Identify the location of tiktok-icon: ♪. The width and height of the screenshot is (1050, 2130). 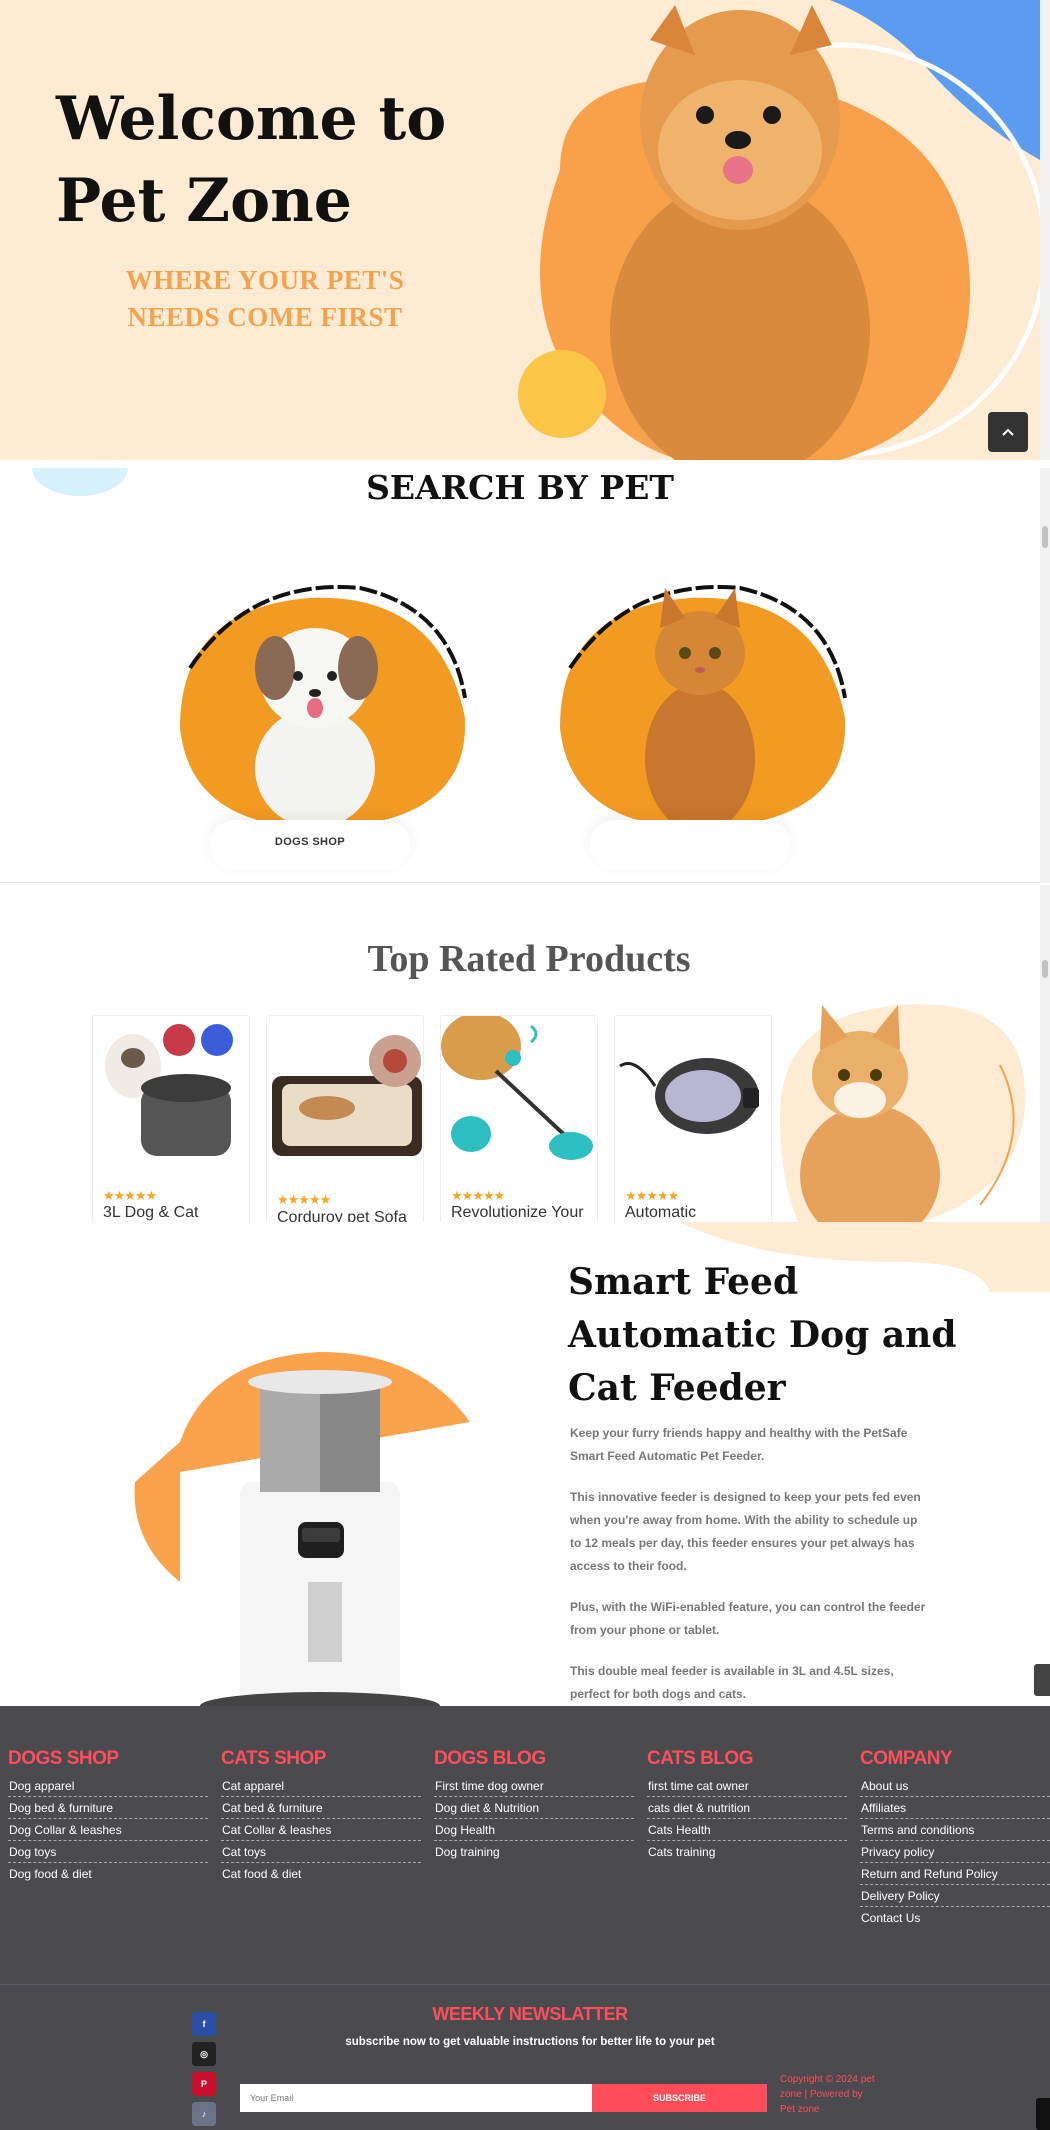
(204, 2114).